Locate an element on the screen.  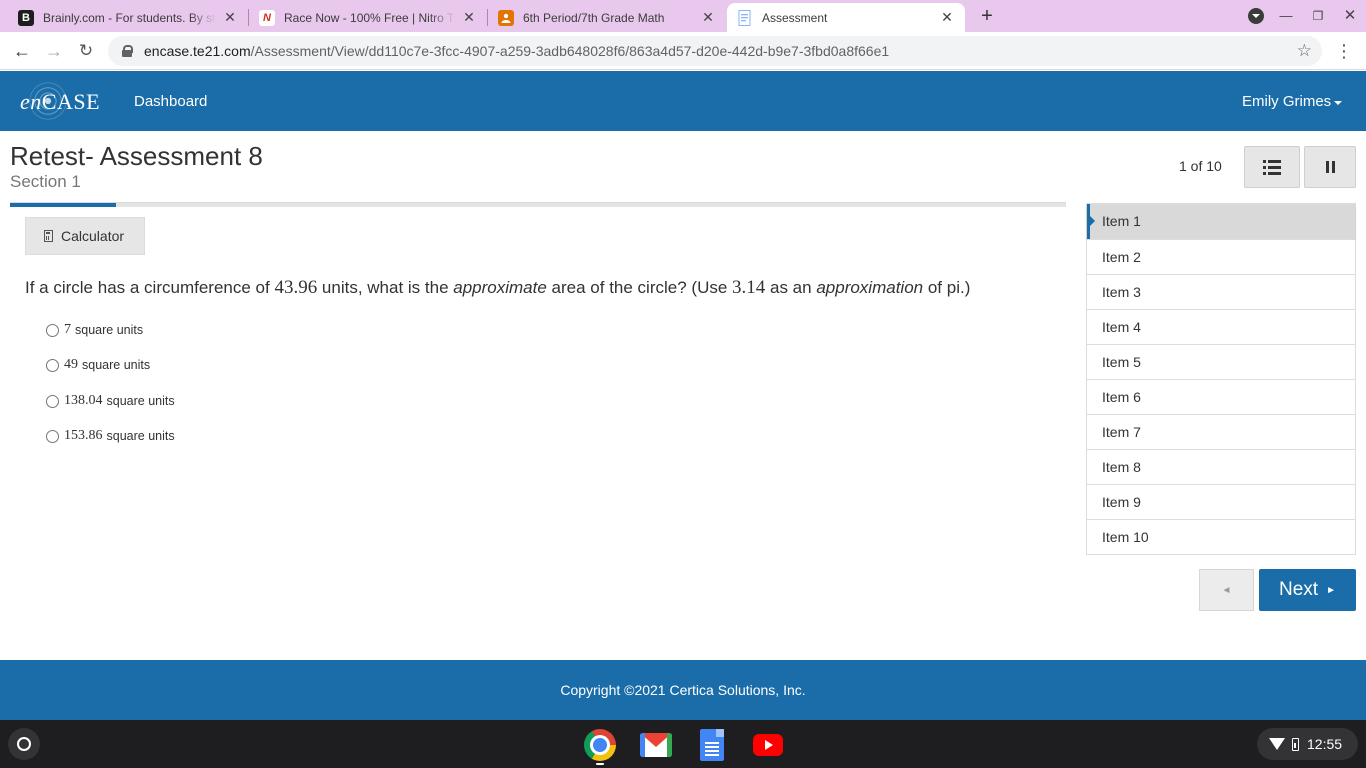
battery-icon is located at coordinates (1295, 744).